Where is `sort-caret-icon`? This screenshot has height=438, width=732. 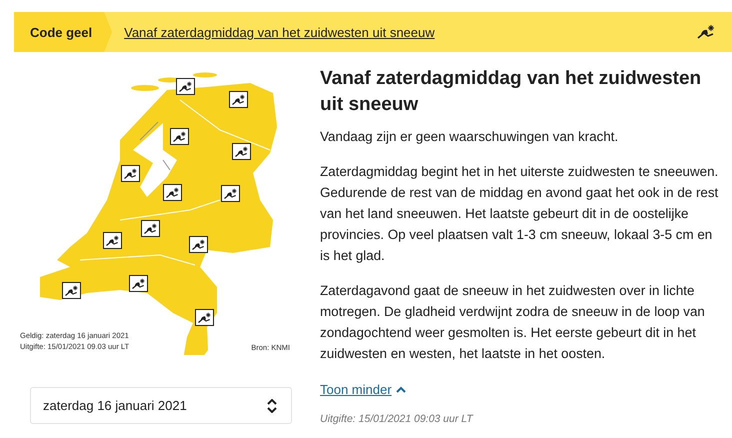
sort-caret-icon is located at coordinates (272, 405).